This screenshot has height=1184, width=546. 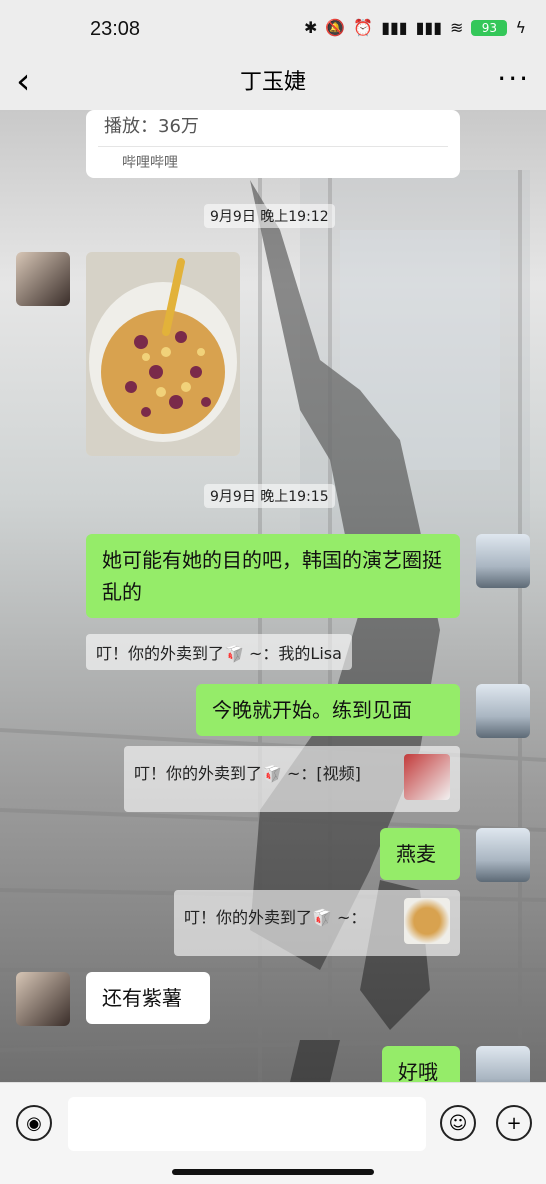 What do you see at coordinates (520, 27) in the screenshot?
I see `charging-icon: ϟ` at bounding box center [520, 27].